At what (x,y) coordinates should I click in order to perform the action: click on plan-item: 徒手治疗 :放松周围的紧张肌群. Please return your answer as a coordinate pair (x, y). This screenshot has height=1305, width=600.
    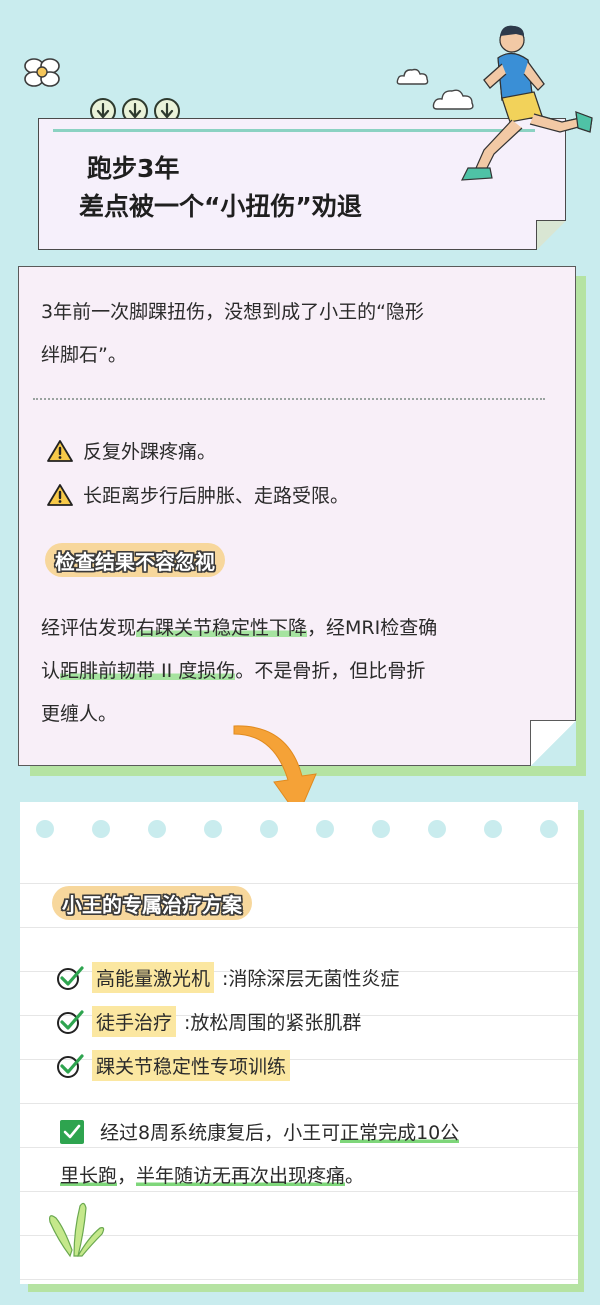
    Looking at the image, I should click on (208, 1021).